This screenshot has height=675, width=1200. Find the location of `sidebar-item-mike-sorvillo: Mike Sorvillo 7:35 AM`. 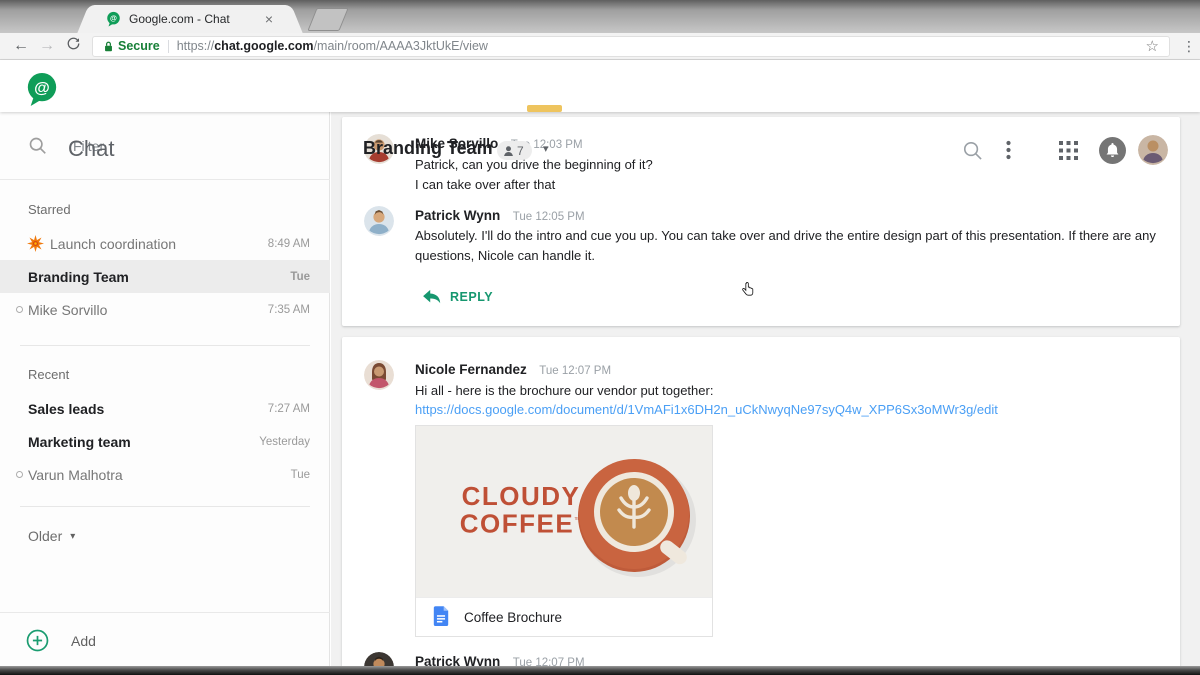

sidebar-item-mike-sorvillo: Mike Sorvillo 7:35 AM is located at coordinates (165, 309).